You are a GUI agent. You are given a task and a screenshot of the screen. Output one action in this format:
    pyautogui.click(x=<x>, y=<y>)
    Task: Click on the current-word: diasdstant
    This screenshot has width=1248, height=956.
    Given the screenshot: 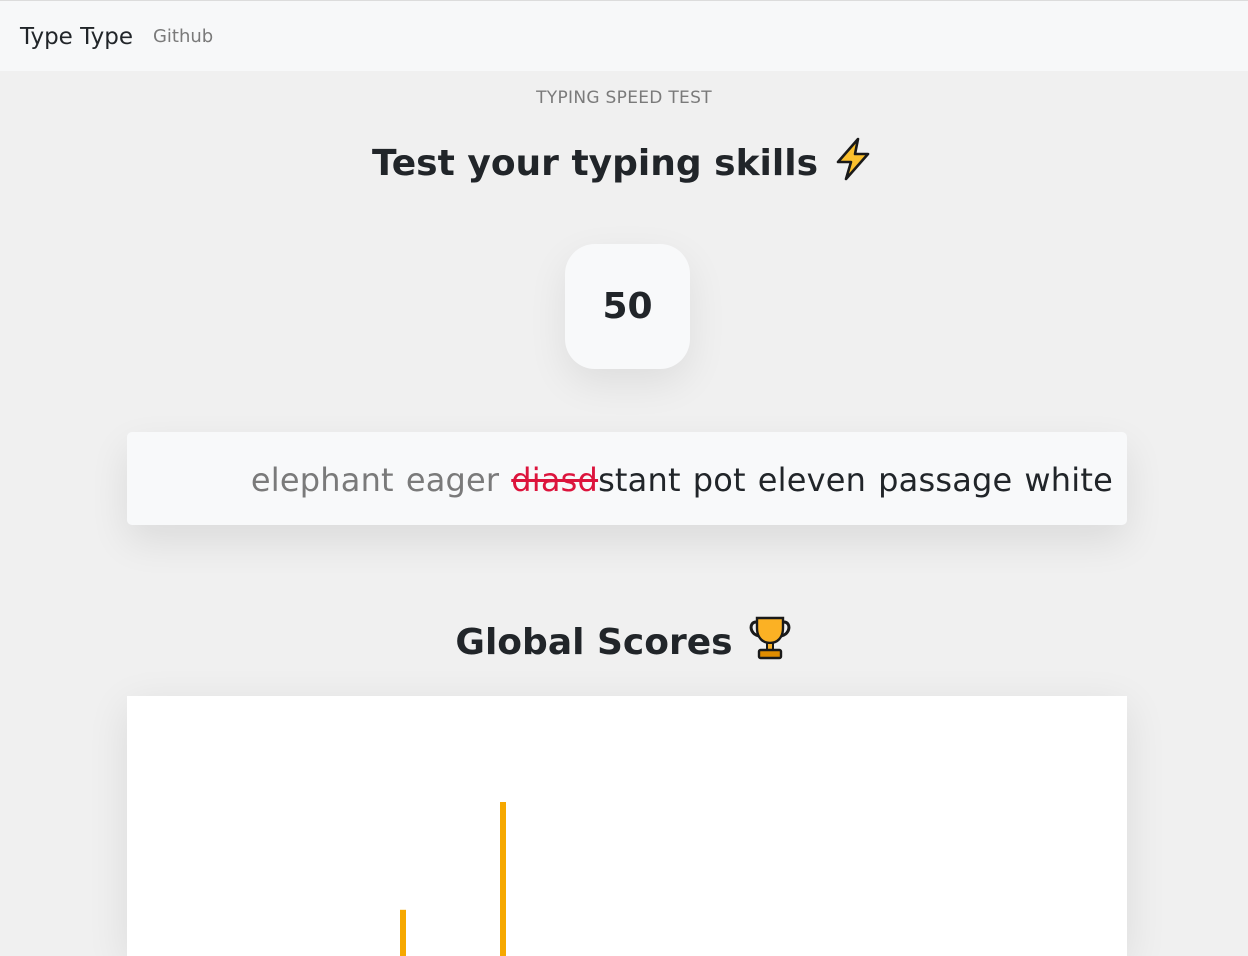 What is the action you would take?
    pyautogui.click(x=595, y=480)
    